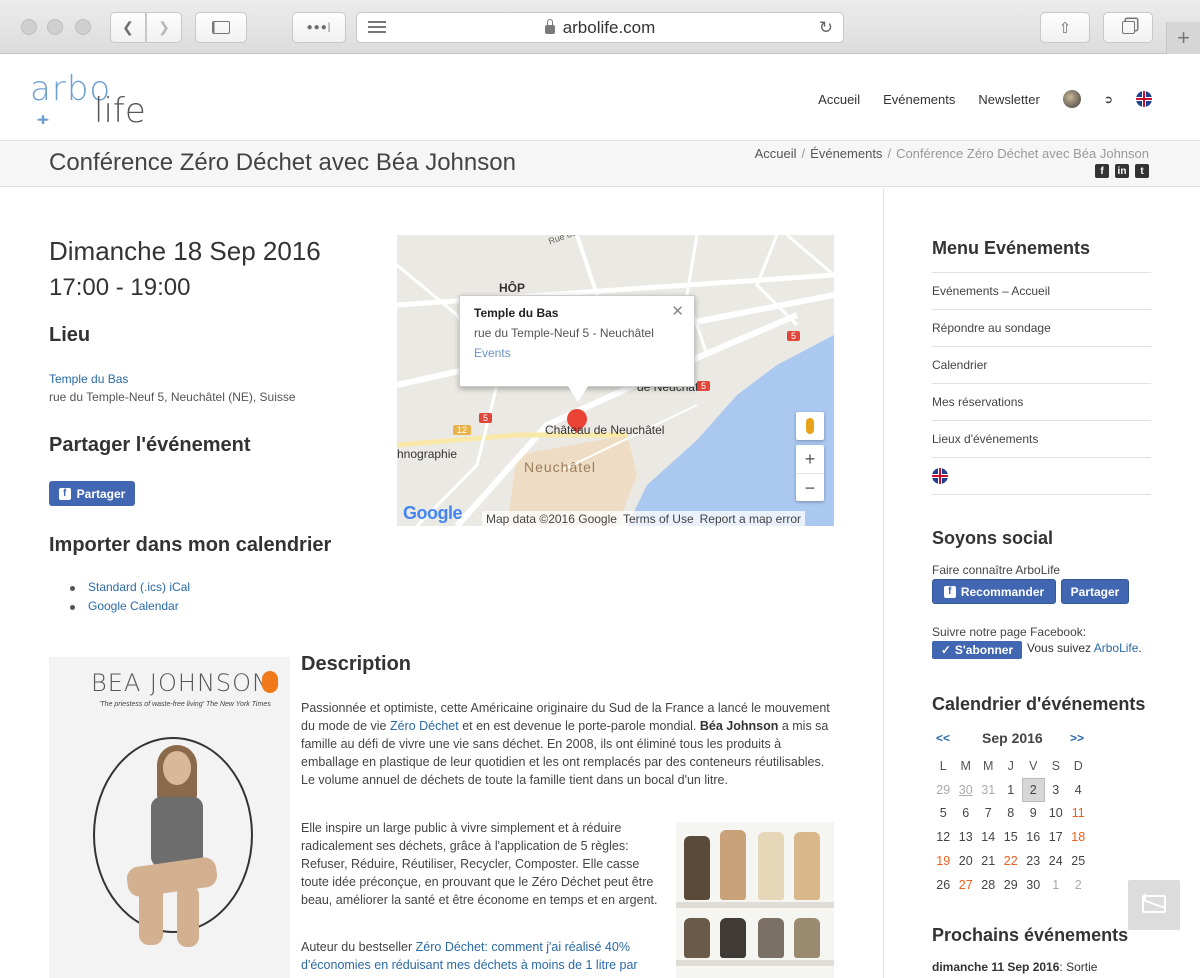  Describe the element at coordinates (1033, 884) in the screenshot. I see `calendar-day: 30` at that location.